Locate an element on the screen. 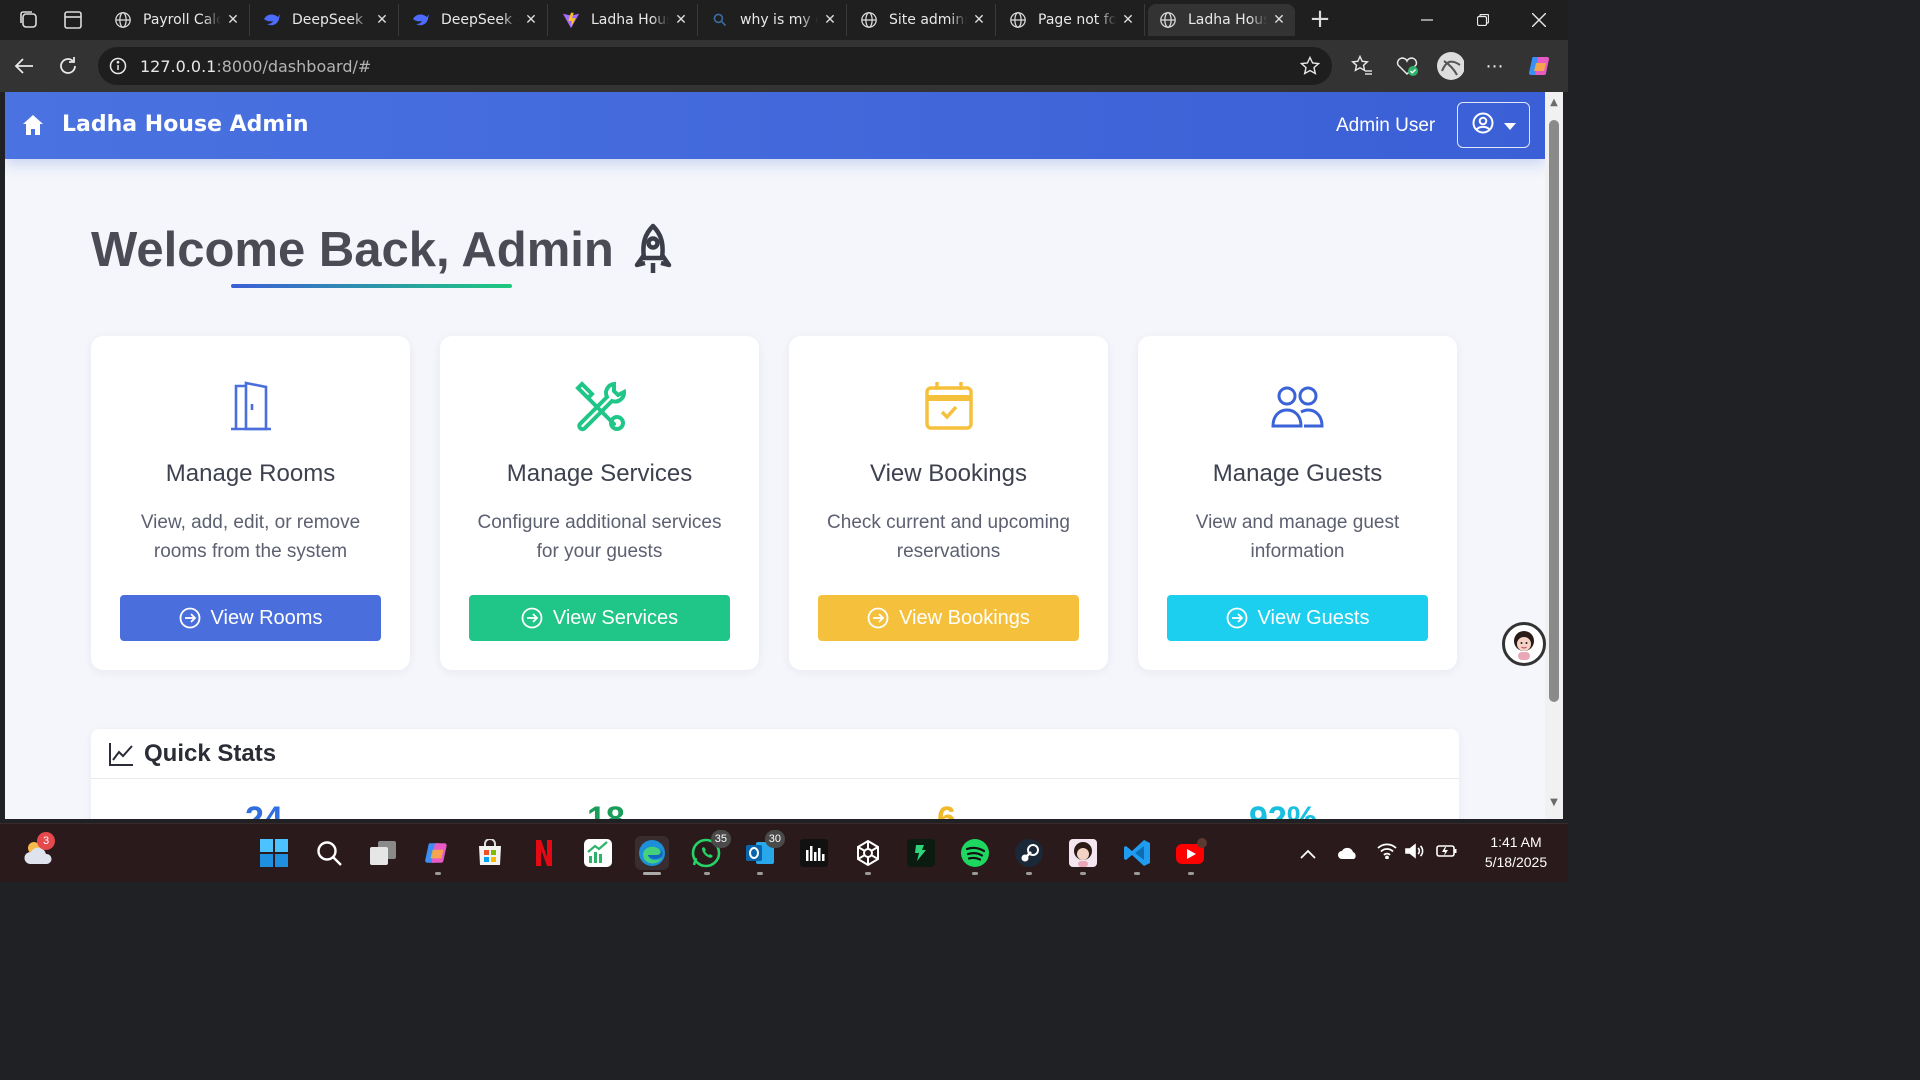 Image resolution: width=1920 pixels, height=1080 pixels. url-host: 127.0.0.1 is located at coordinates (178, 66).